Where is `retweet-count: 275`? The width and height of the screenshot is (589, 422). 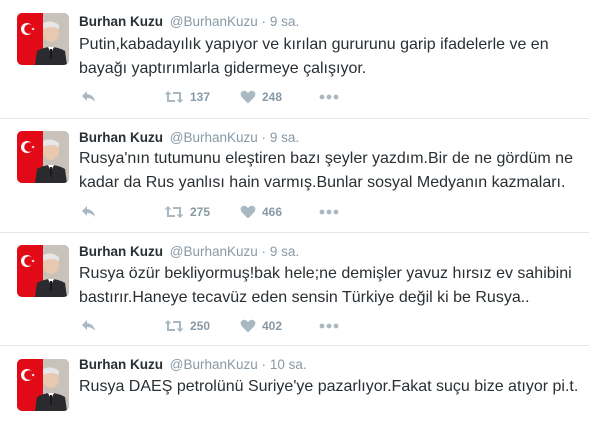
retweet-count: 275 is located at coordinates (200, 212).